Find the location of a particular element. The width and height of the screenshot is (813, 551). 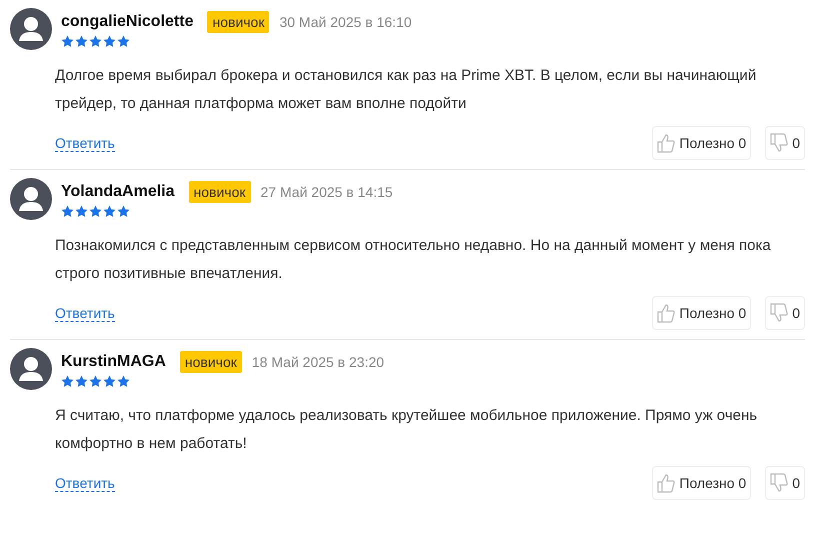

review-date: 18 Май 2025 в 23:20 is located at coordinates (318, 362).